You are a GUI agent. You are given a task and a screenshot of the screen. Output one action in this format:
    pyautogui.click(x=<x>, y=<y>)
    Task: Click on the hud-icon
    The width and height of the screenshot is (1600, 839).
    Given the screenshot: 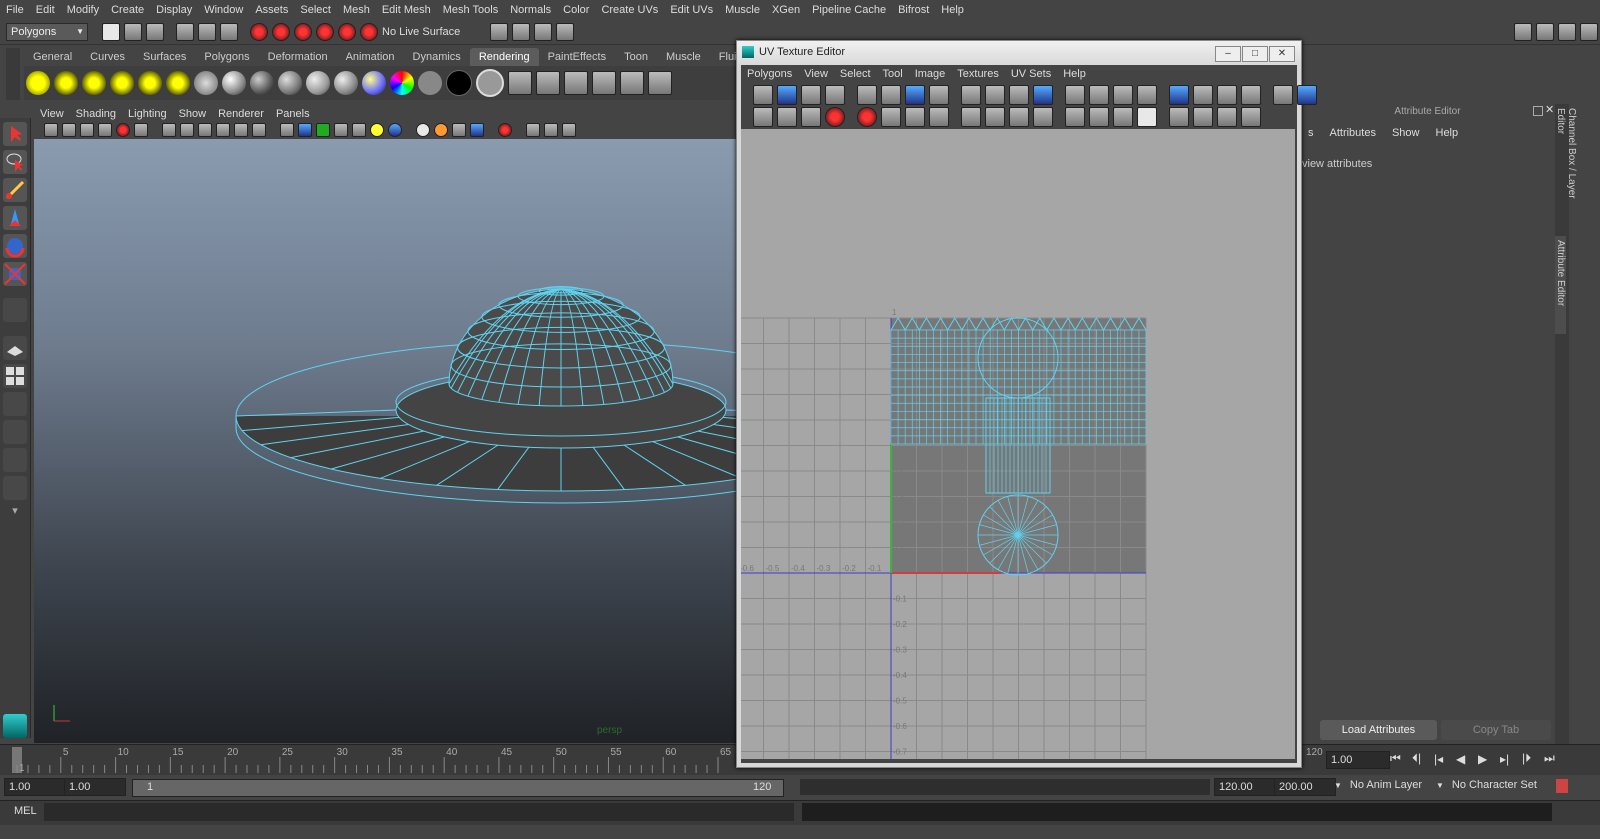 What is the action you would take?
    pyautogui.click(x=259, y=130)
    